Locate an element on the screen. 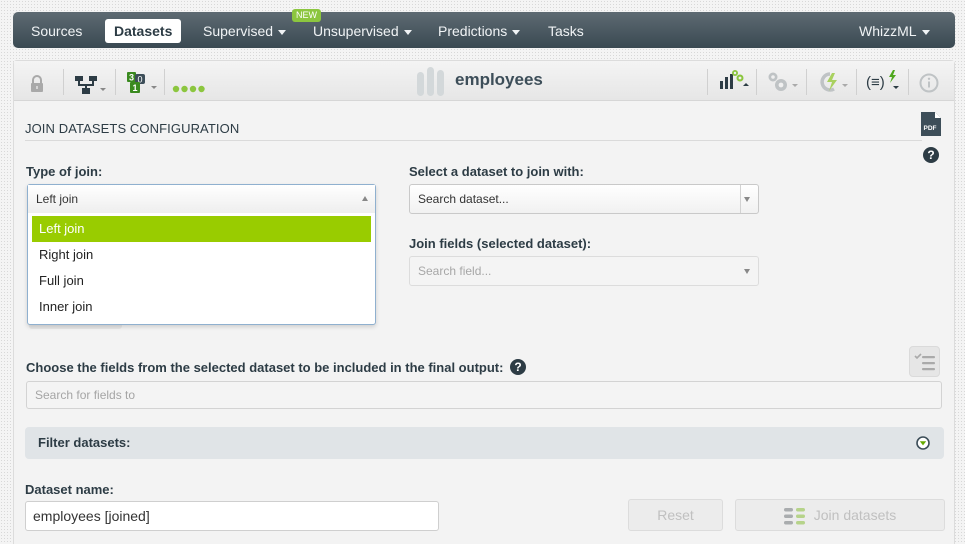  choose-fields-input: Search for fields to is located at coordinates (484, 395).